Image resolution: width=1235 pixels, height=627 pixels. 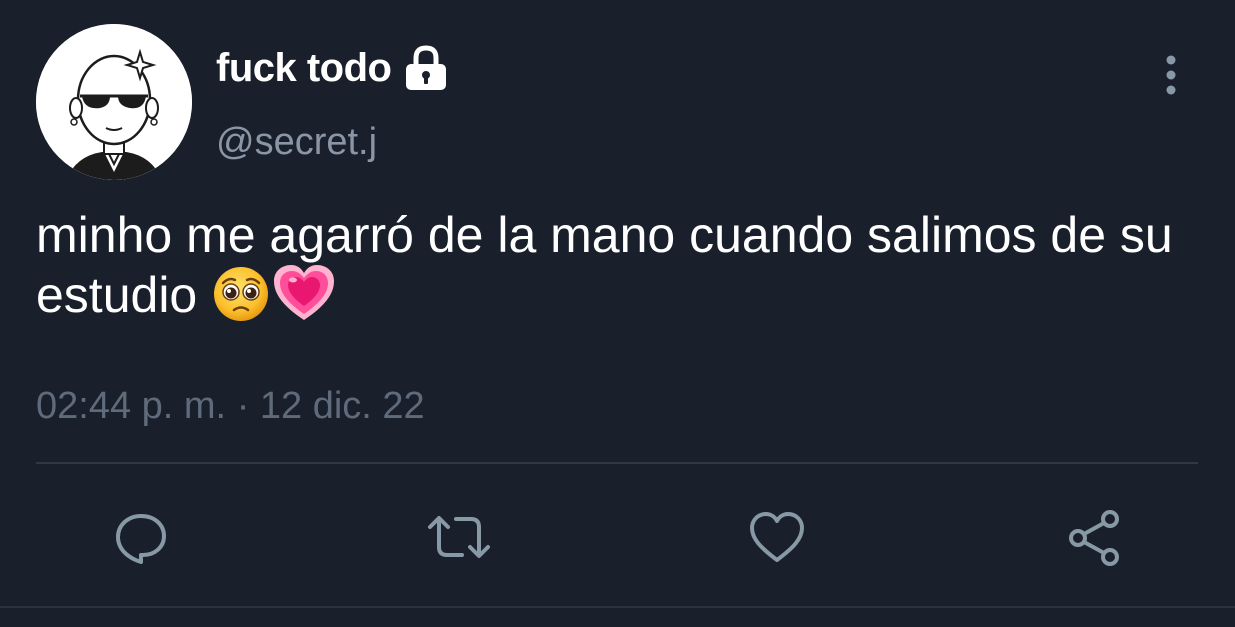 I want to click on display-name: fuck todo, so click(x=332, y=68).